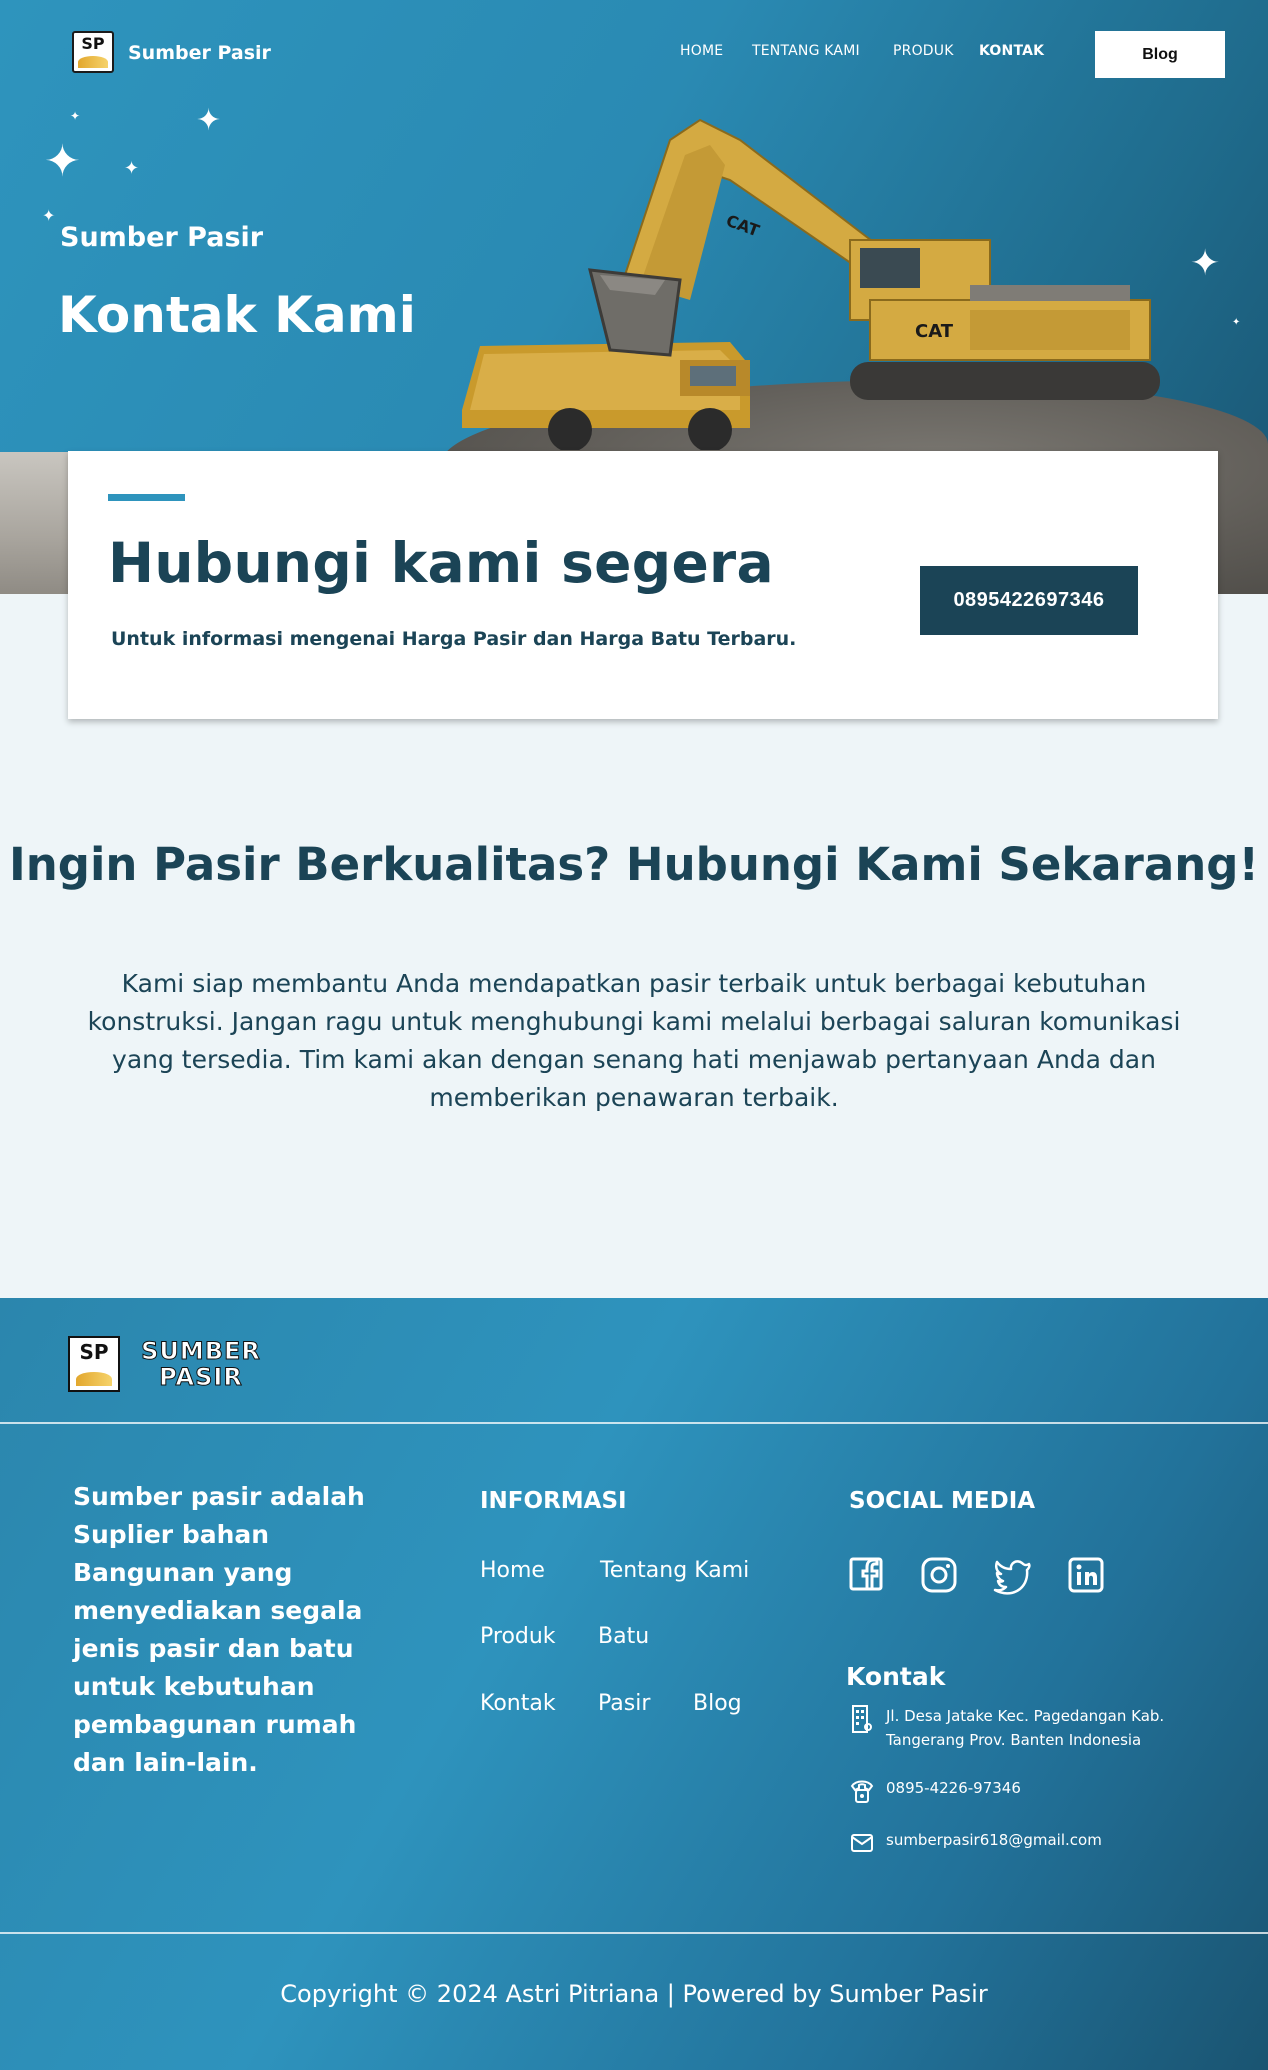 The width and height of the screenshot is (1268, 2070). I want to click on hero-subtitle: Sumber Pasir, so click(162, 237).